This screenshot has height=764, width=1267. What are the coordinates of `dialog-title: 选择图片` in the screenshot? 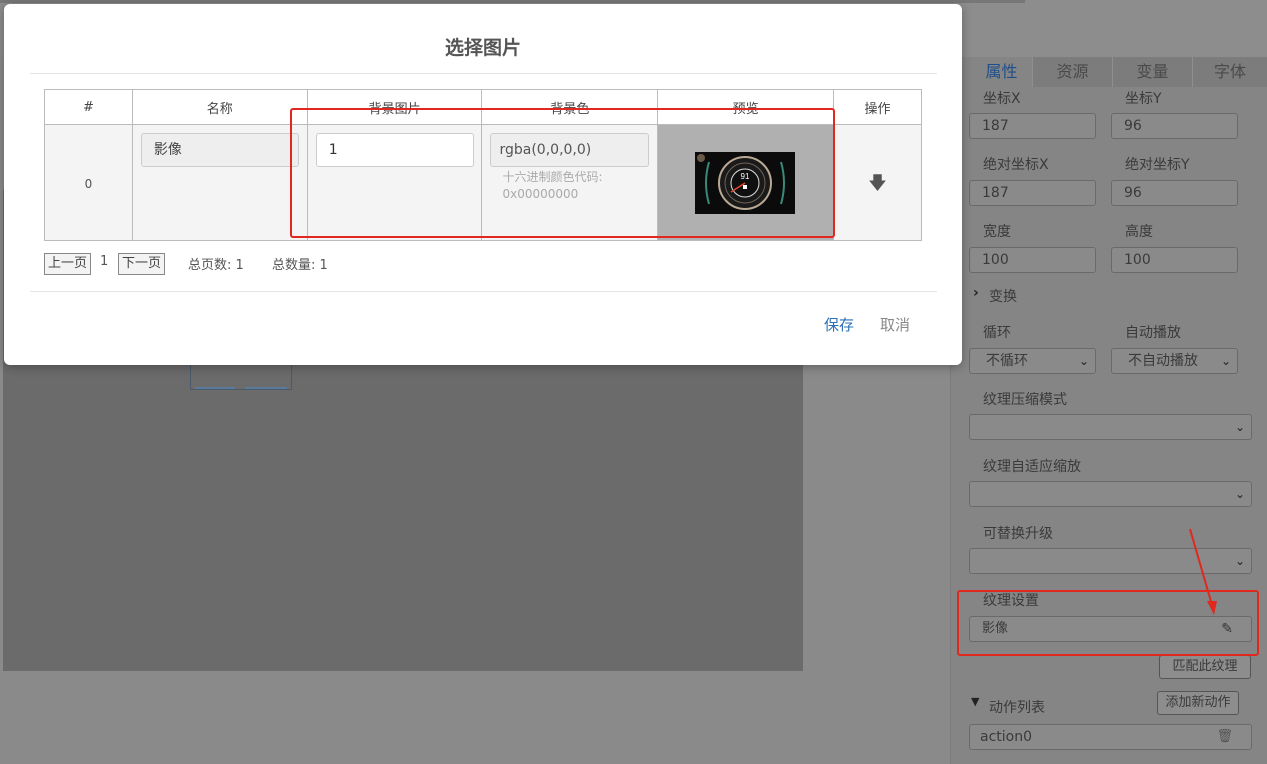 It's located at (482, 48).